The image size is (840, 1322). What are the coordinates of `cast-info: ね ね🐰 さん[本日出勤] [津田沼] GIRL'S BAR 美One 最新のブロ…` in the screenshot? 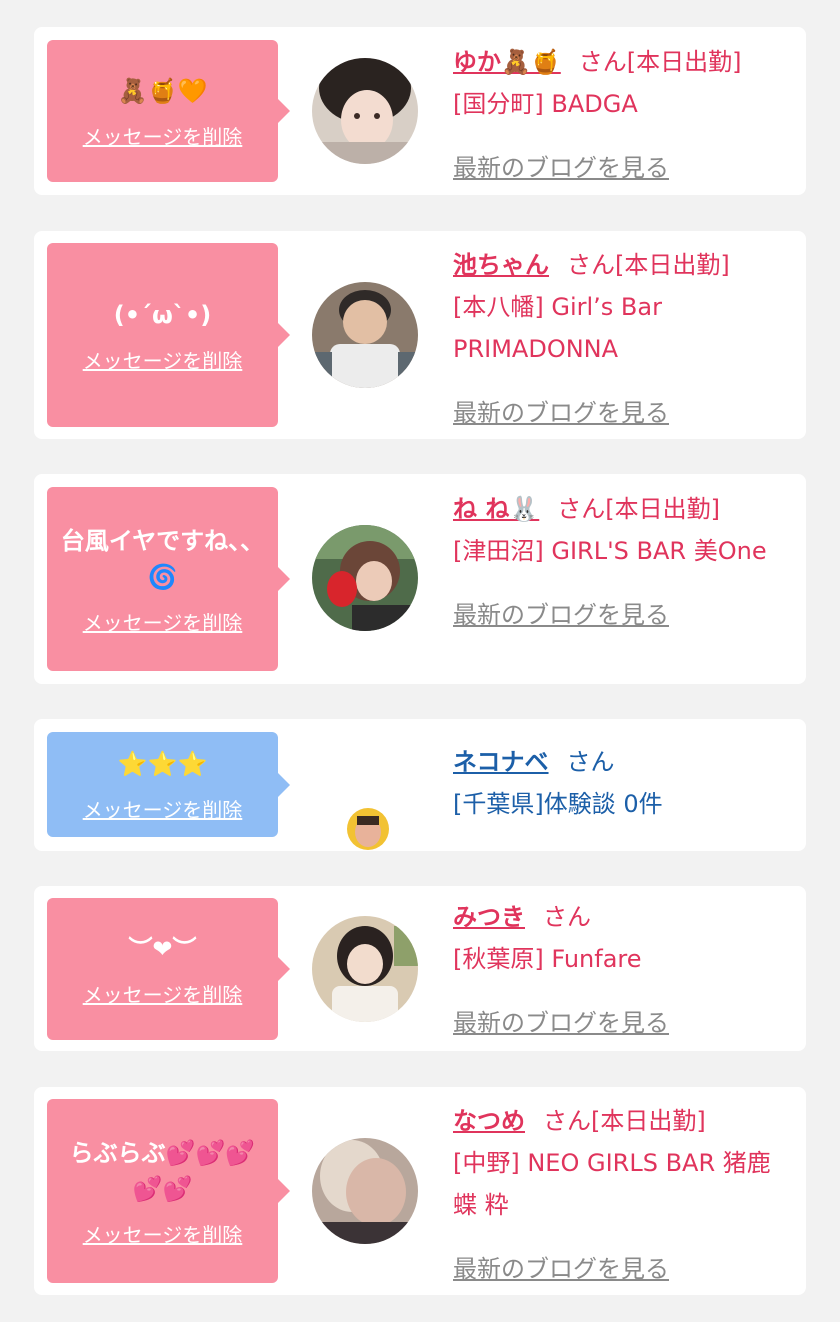 It's located at (623, 562).